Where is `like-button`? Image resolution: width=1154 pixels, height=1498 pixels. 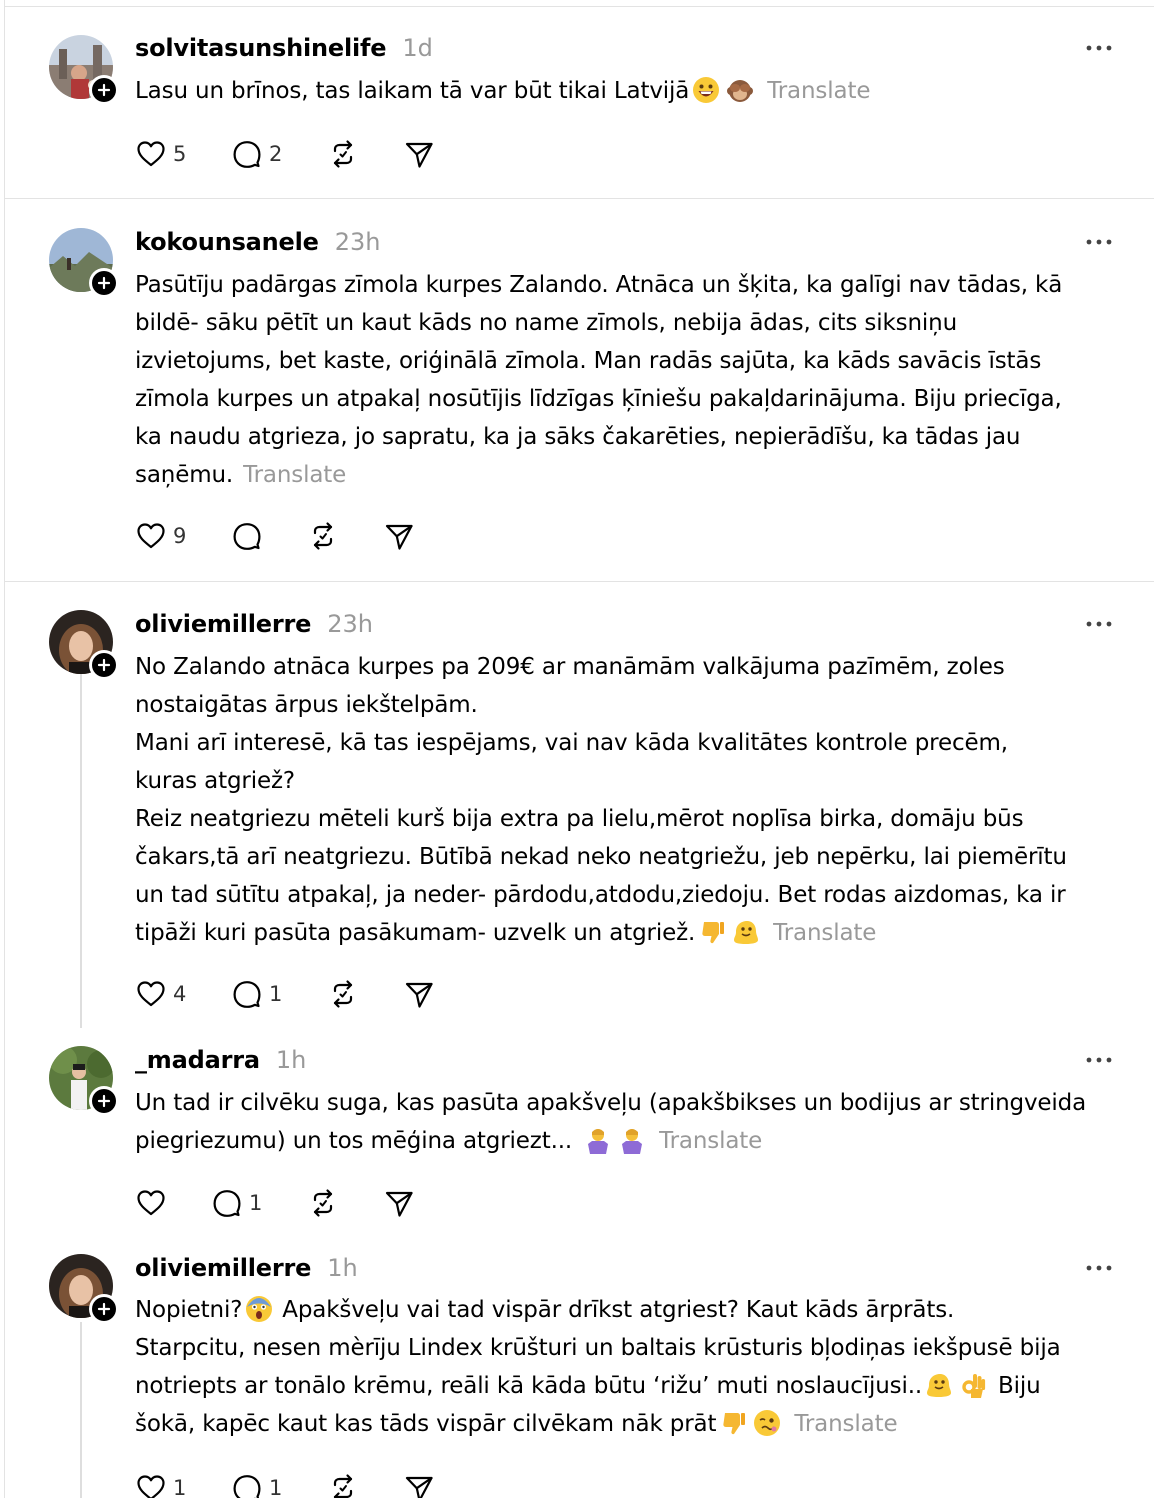 like-button is located at coordinates (173, 1203).